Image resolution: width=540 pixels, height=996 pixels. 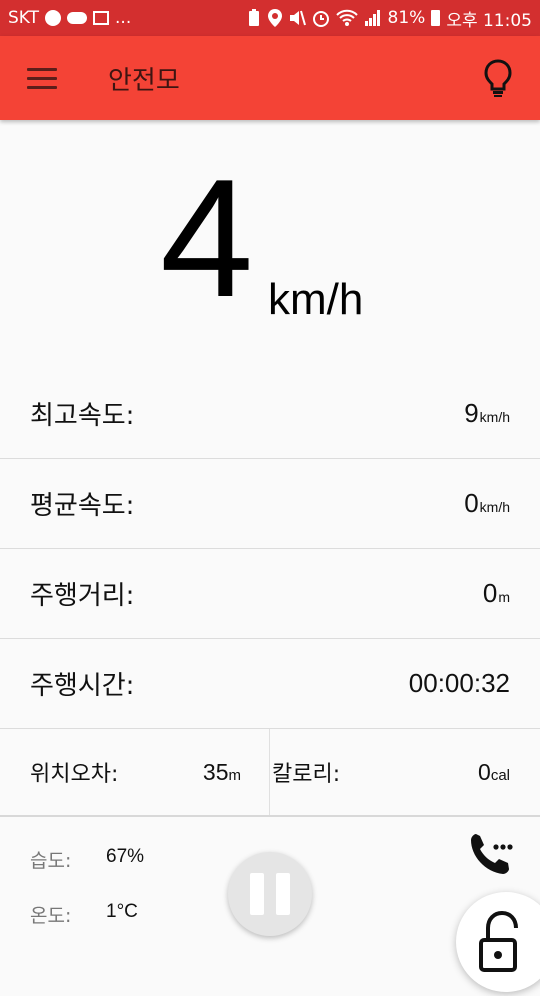 What do you see at coordinates (84, 914) in the screenshot?
I see `temperature-row: 온도: 1°C` at bounding box center [84, 914].